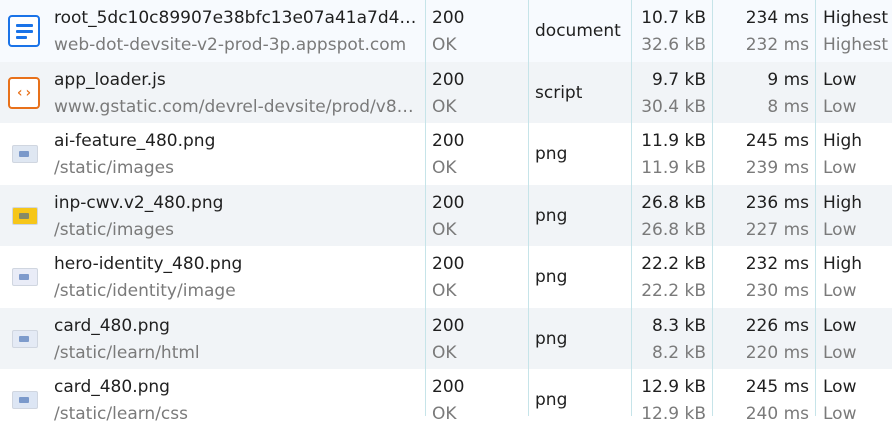 Image resolution: width=892 pixels, height=431 pixels. Describe the element at coordinates (856, 45) in the screenshot. I see `initial-priority: Highest` at that location.